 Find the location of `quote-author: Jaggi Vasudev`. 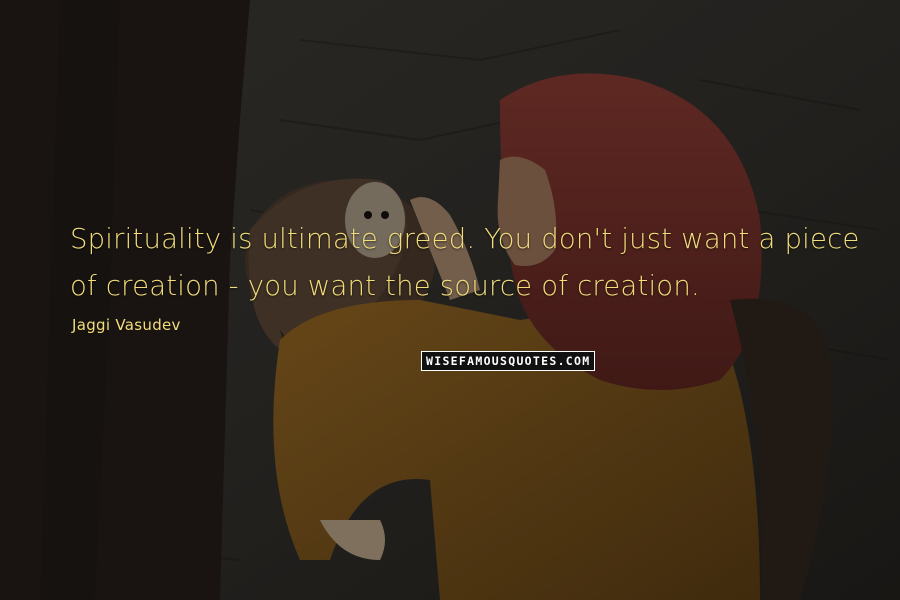

quote-author: Jaggi Vasudev is located at coordinates (126, 325).